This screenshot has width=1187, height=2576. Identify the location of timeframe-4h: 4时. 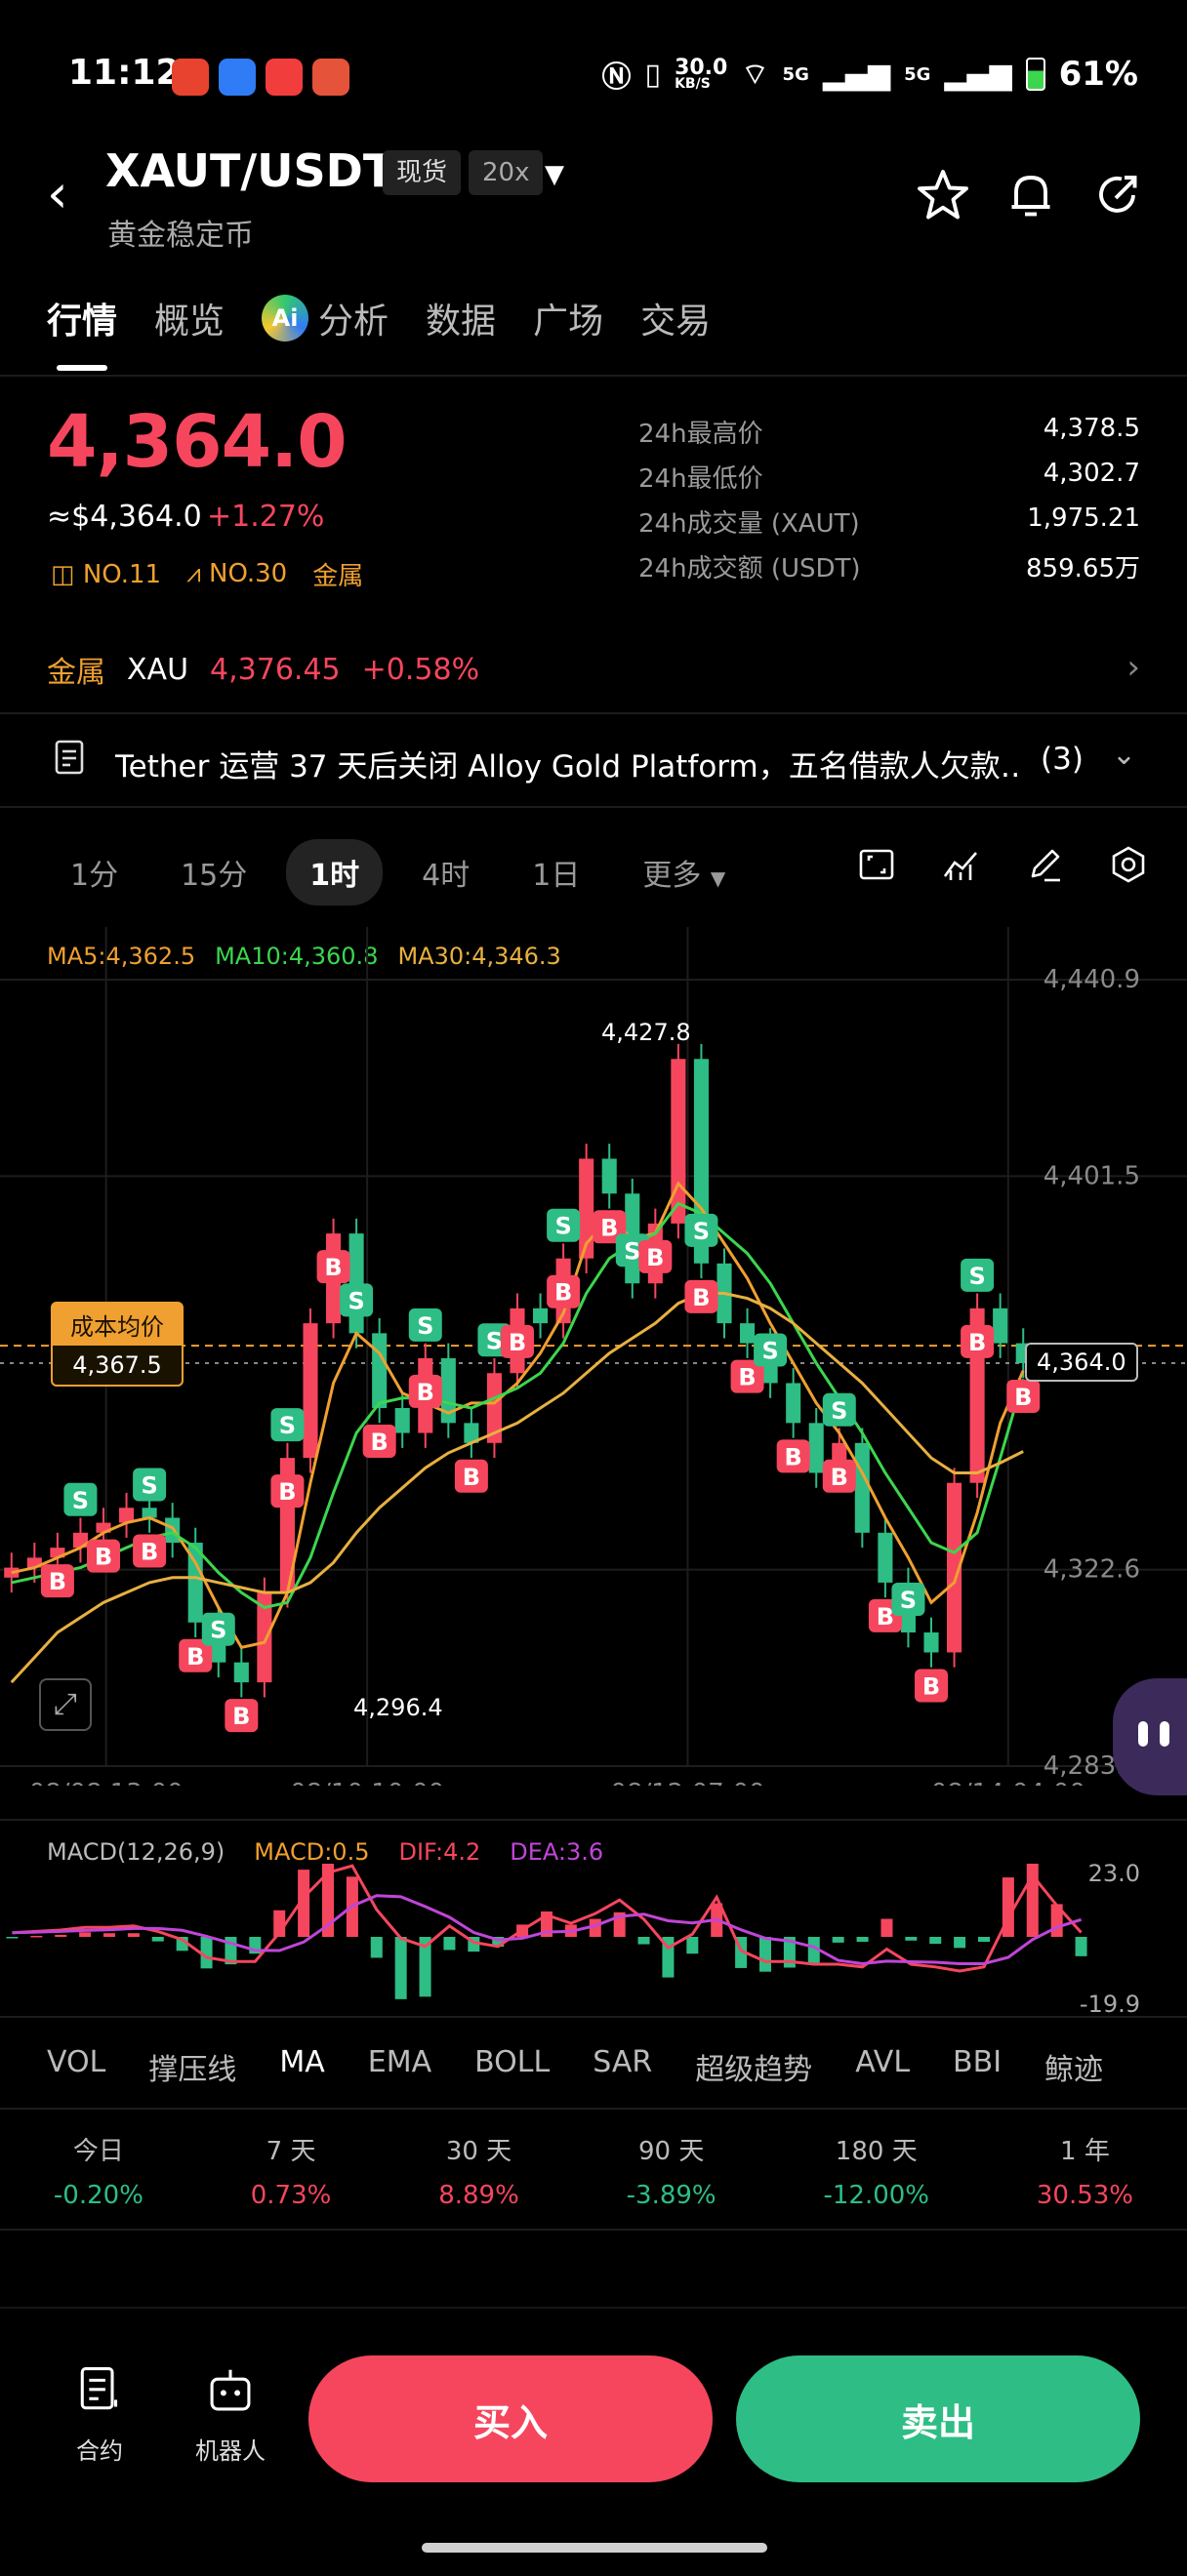
(445, 872).